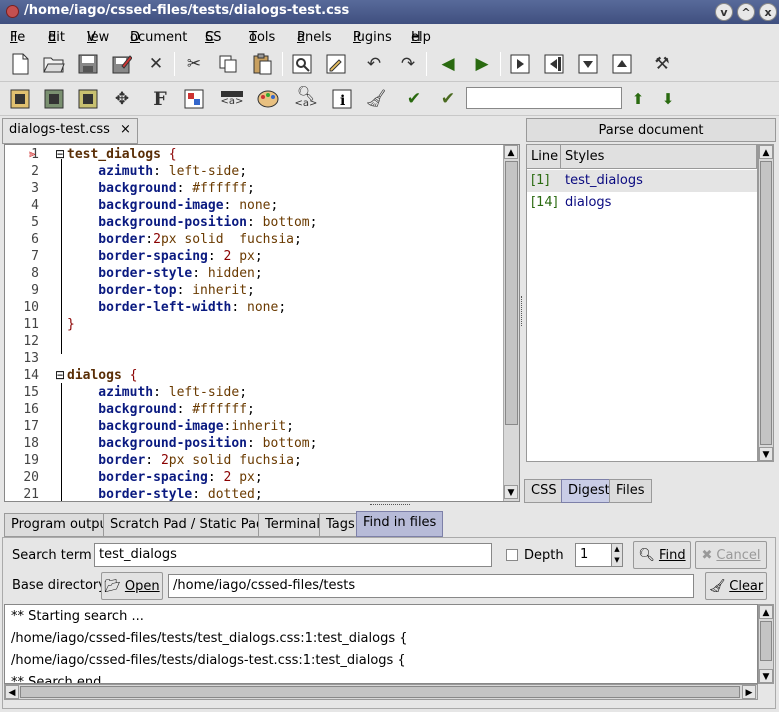  I want to click on tab-files: Files, so click(630, 491).